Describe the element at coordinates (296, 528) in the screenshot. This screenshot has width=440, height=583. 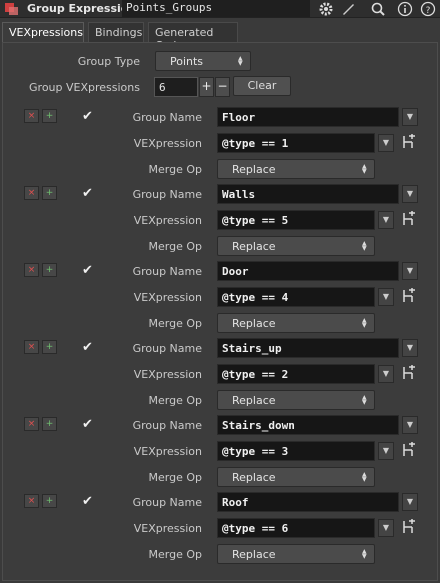
I see `vexpression-field: @type == 6` at that location.